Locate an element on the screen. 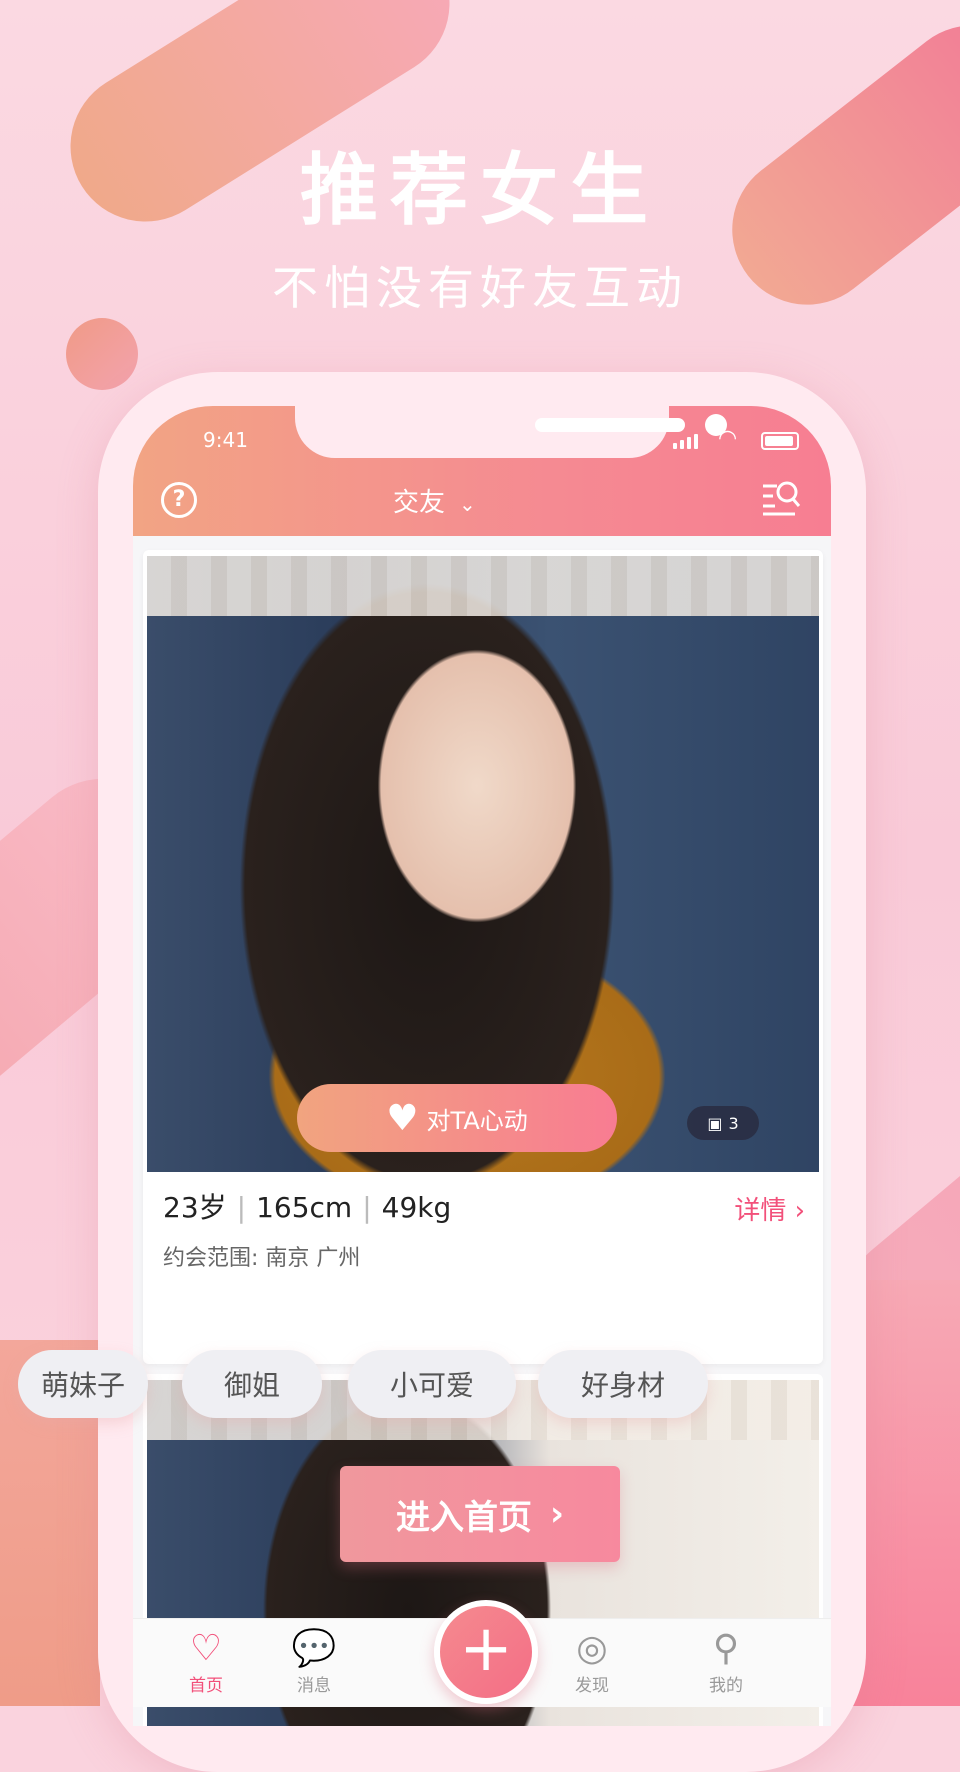 This screenshot has width=960, height=1772. tab-label: 首页 is located at coordinates (206, 1686).